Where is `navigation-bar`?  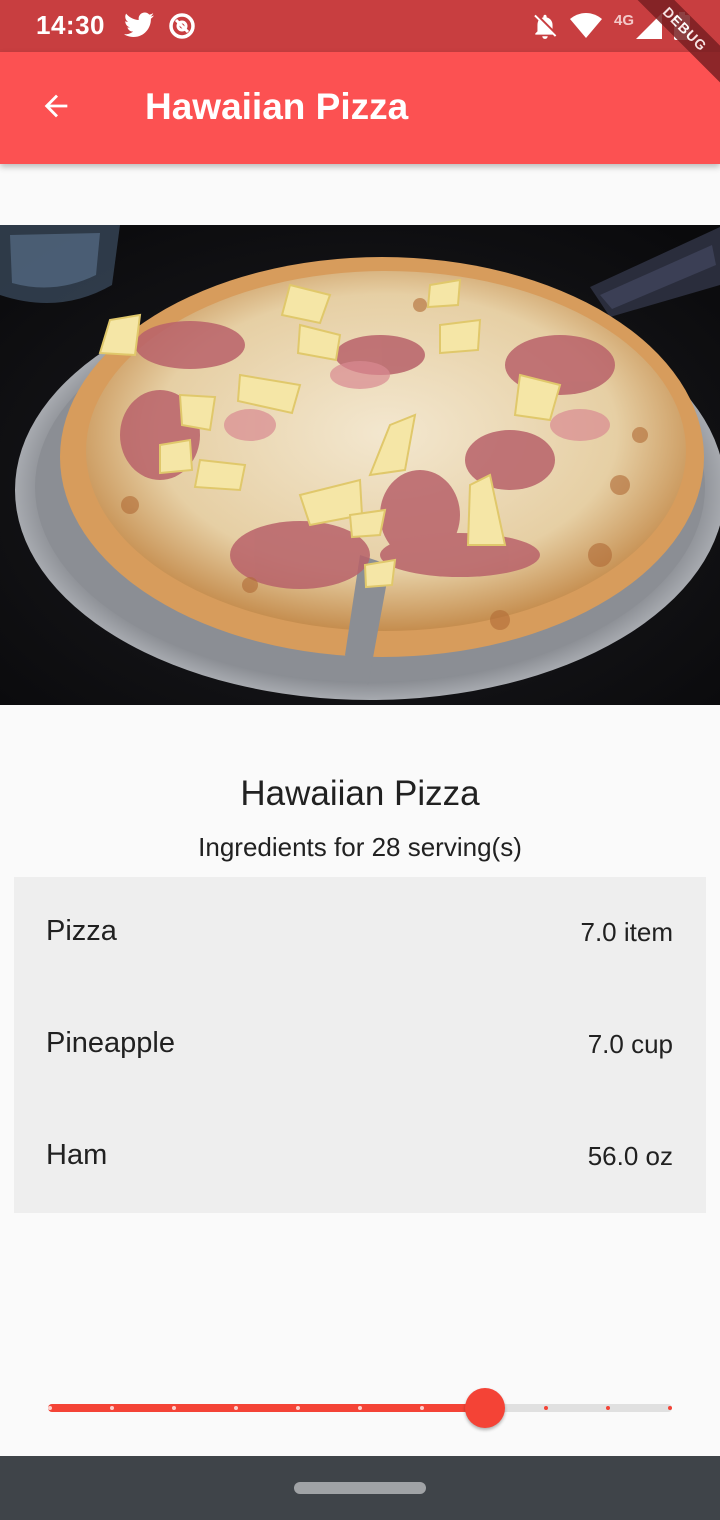 navigation-bar is located at coordinates (360, 1488).